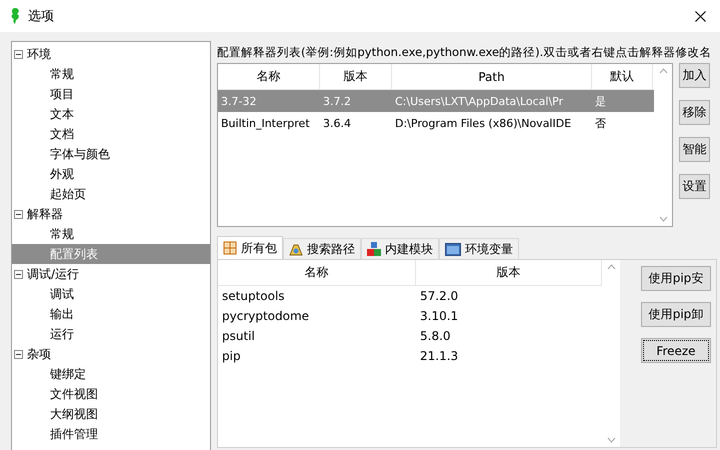  Describe the element at coordinates (250, 247) in the screenshot. I see `tab: 所有包` at that location.